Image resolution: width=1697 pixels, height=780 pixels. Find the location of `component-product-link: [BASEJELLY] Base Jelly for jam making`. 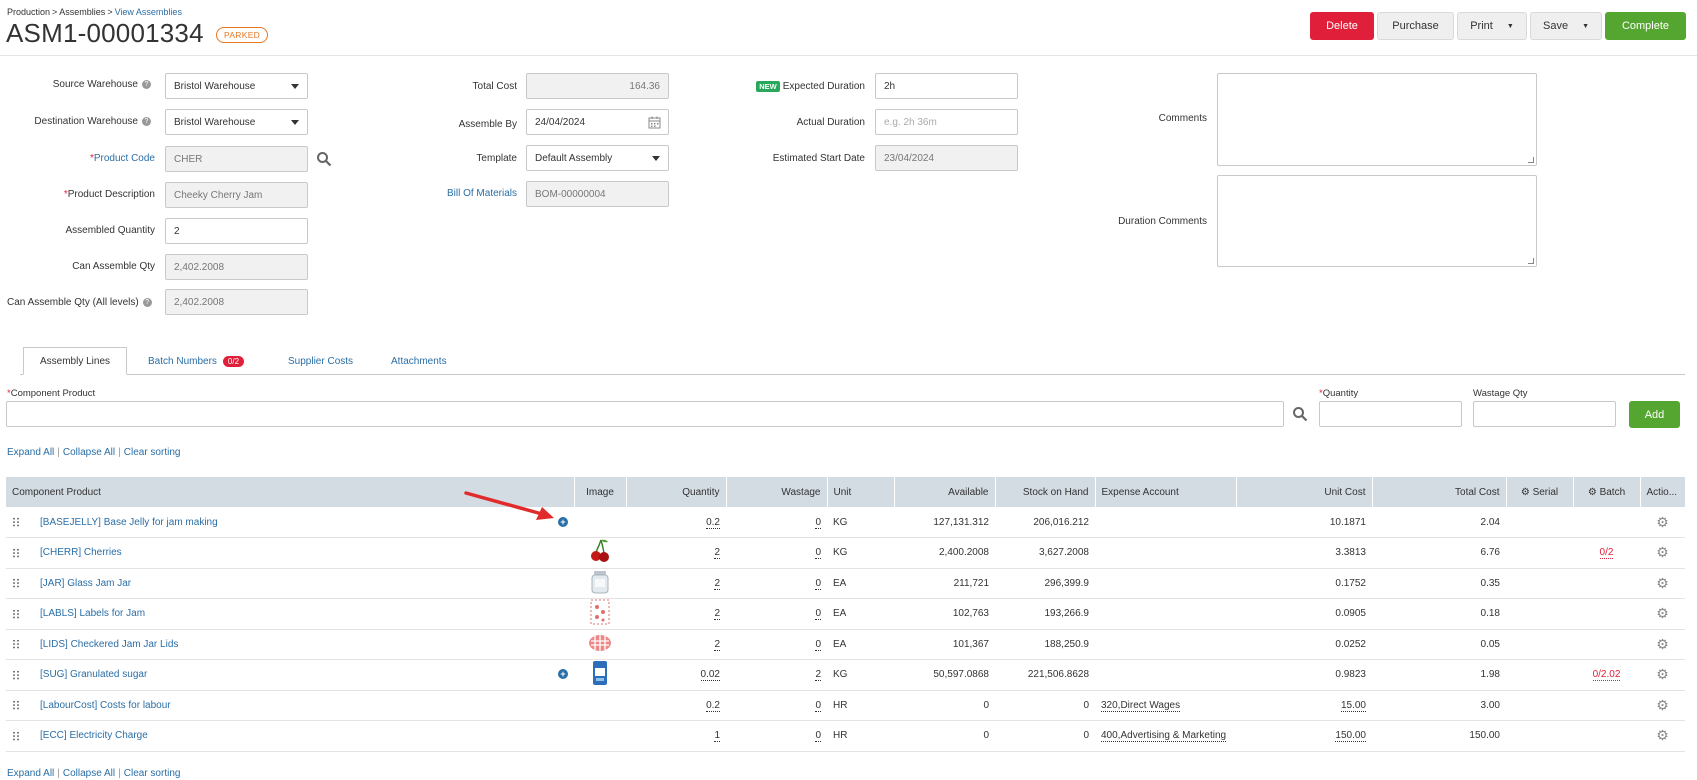

component-product-link: [BASEJELLY] Base Jelly for jam making is located at coordinates (129, 522).